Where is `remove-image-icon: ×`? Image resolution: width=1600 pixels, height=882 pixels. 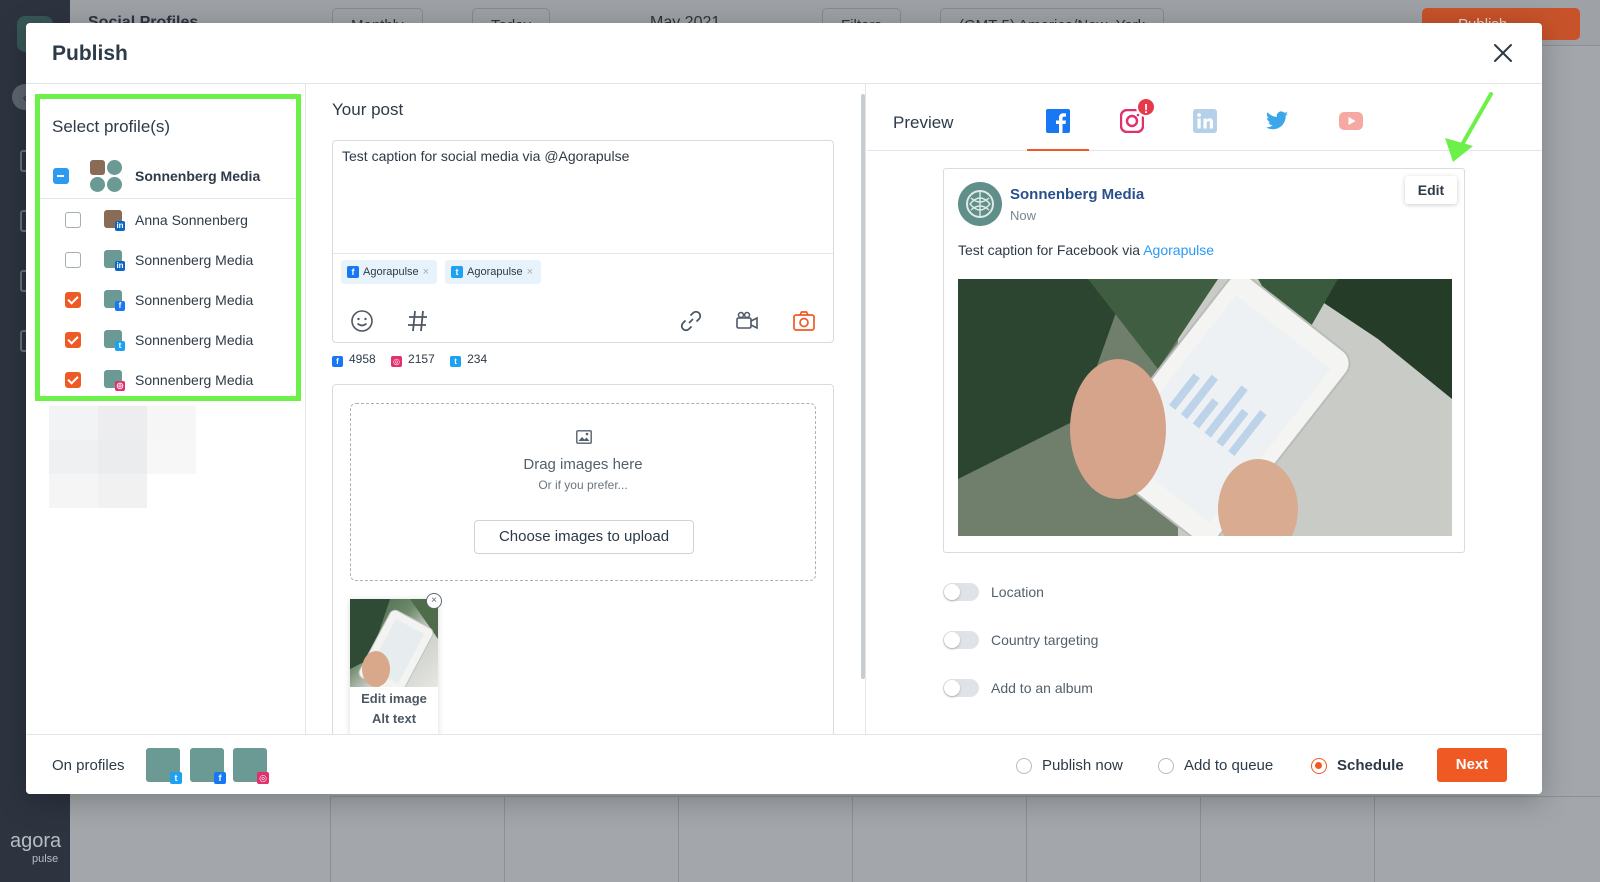 remove-image-icon: × is located at coordinates (434, 601).